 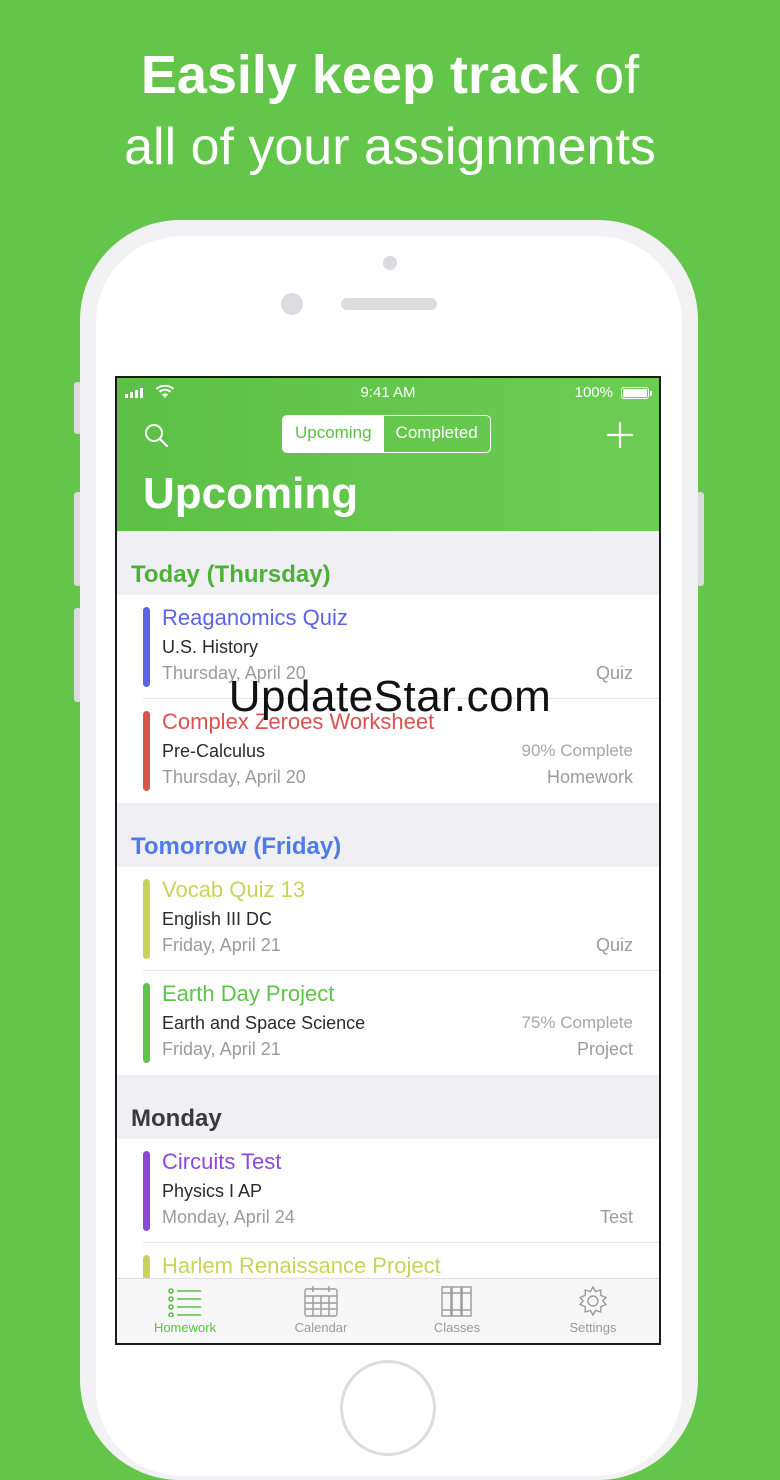 I want to click on search-icon, so click(x=157, y=436).